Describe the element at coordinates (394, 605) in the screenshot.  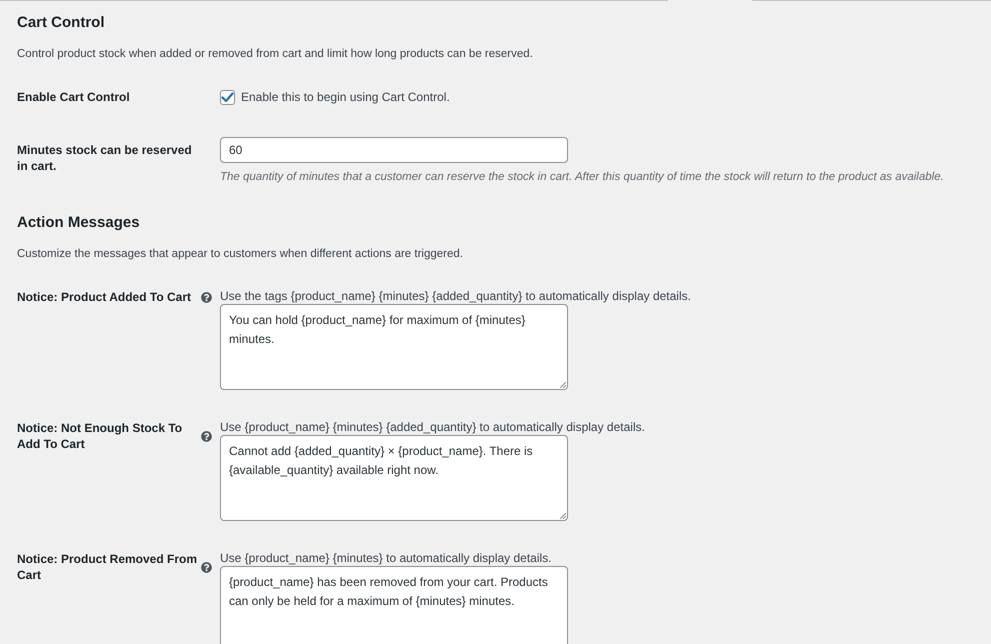
I see `message-textarea: {product_name} has been removed from your cart. Products can only be held for a maximum of {minutes} minutes.` at that location.